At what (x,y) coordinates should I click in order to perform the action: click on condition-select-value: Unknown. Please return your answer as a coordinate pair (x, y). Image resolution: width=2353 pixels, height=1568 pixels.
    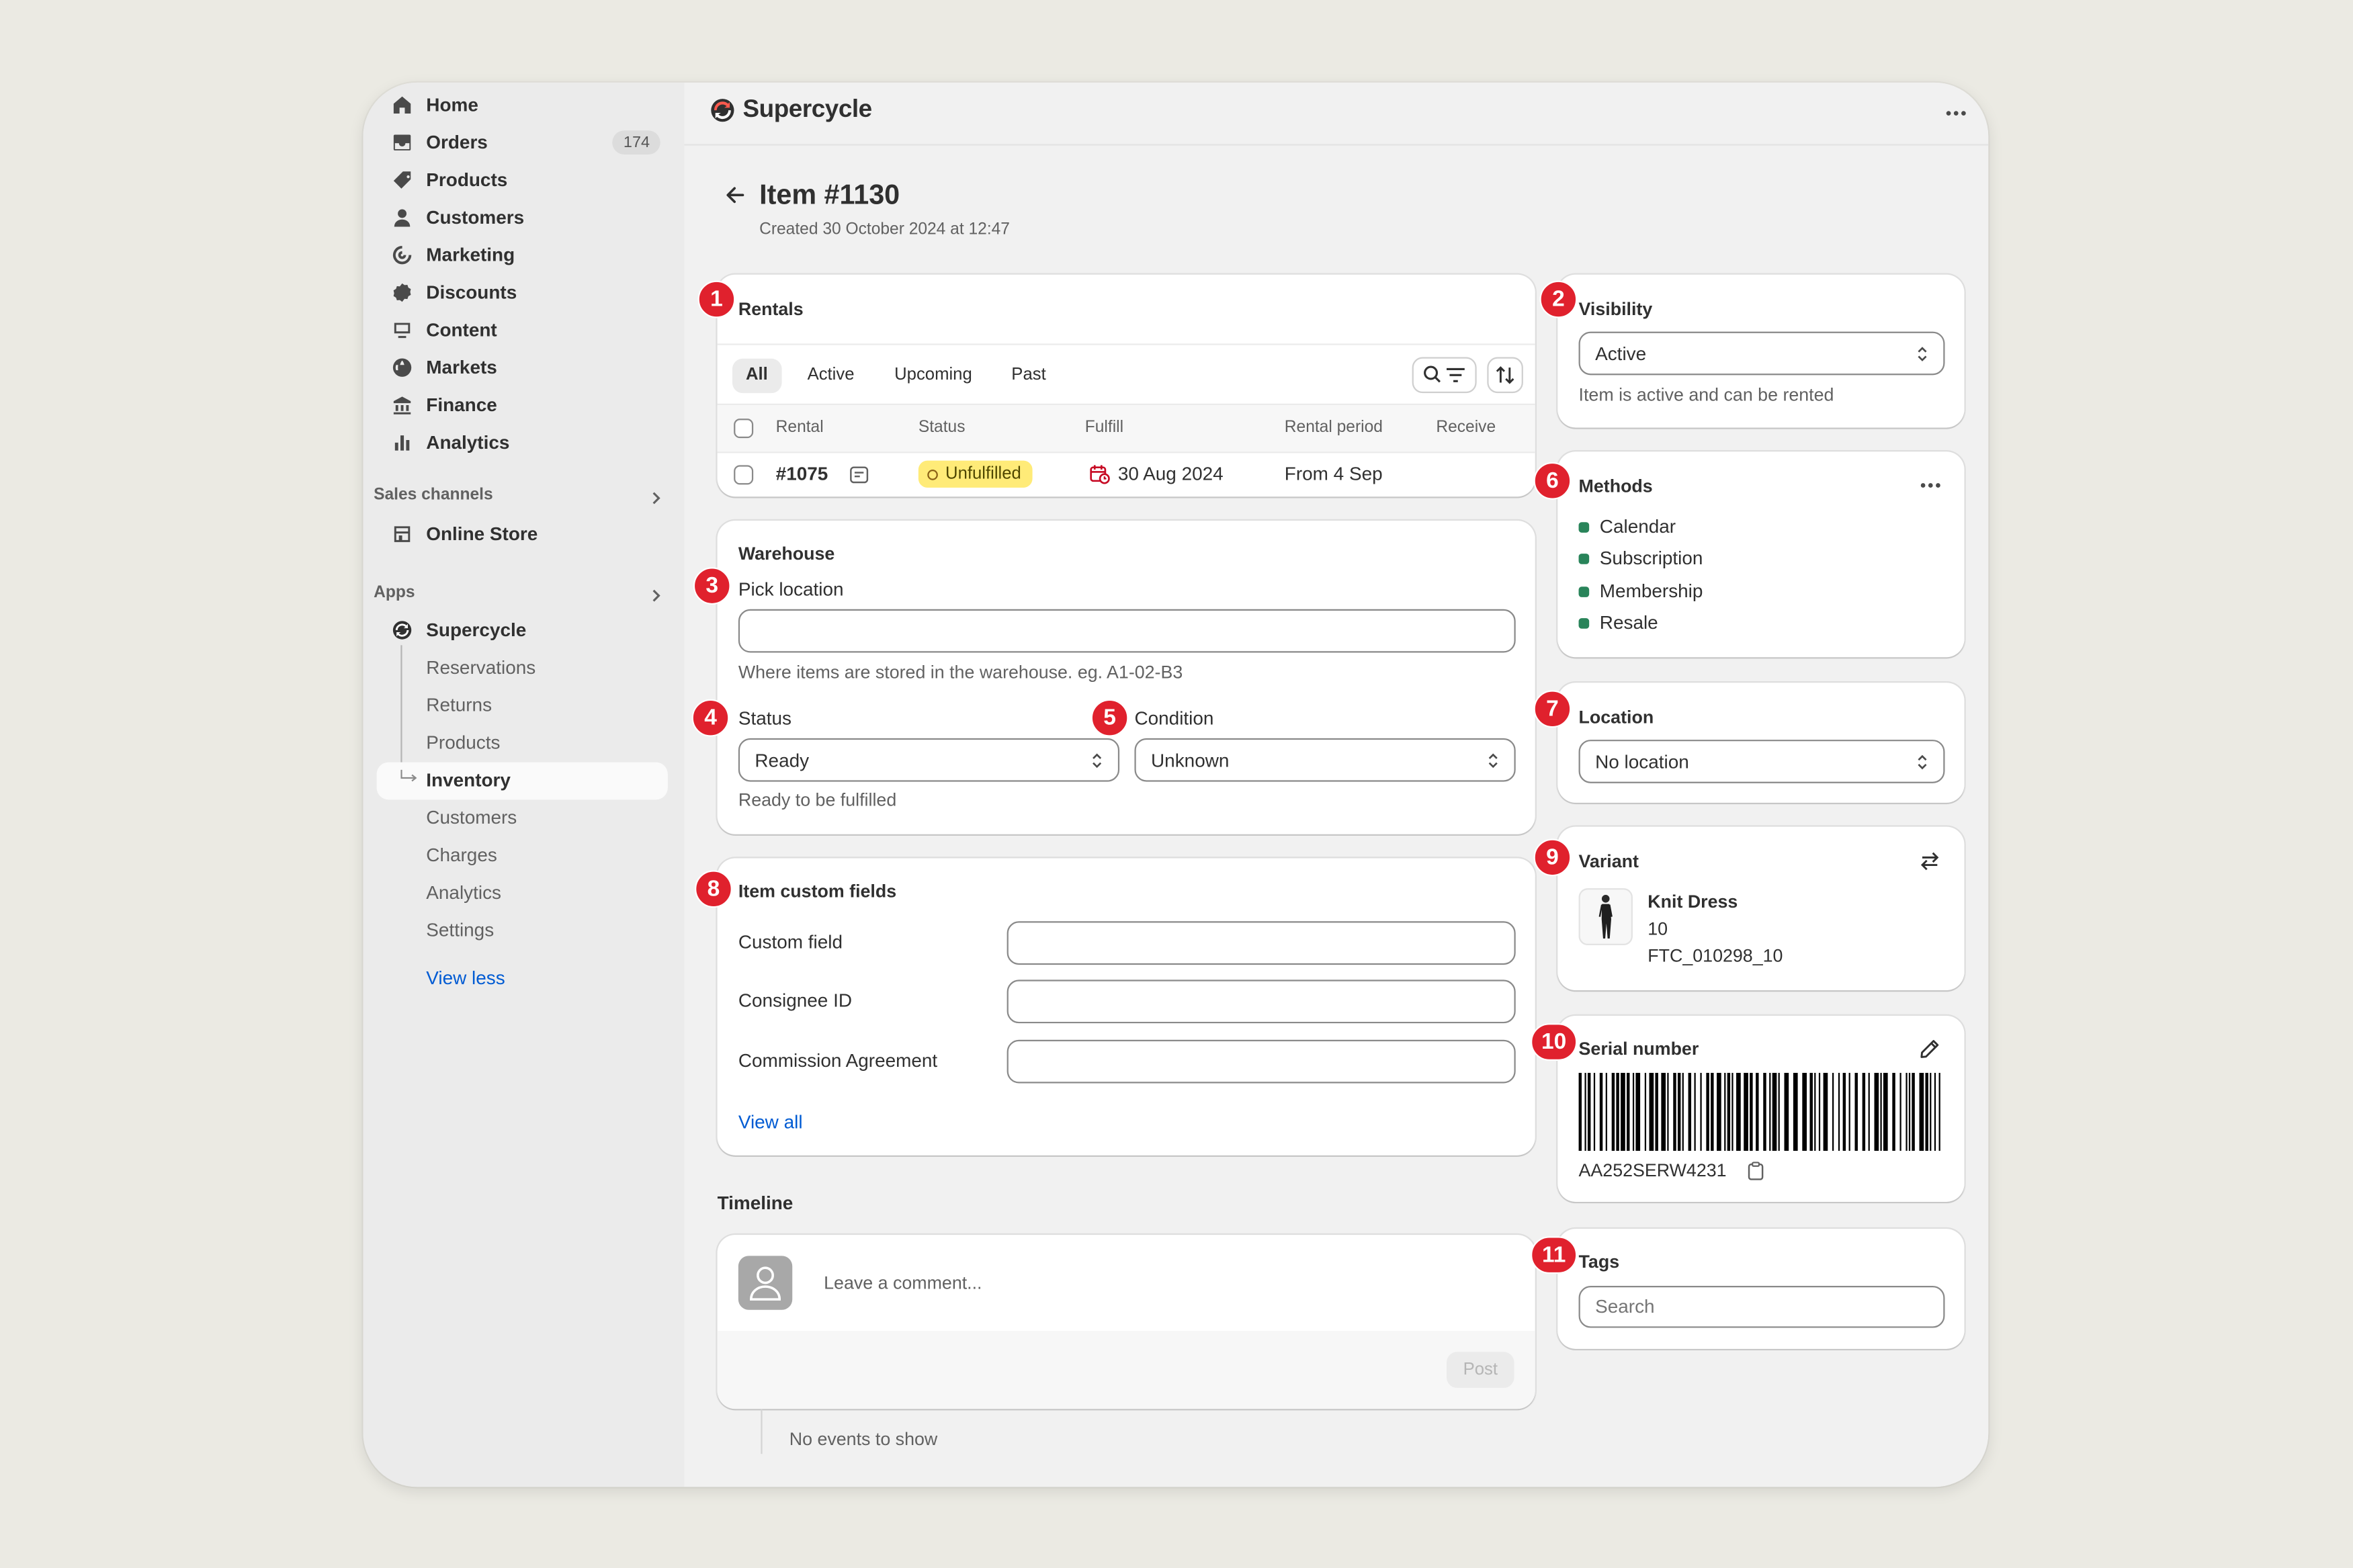
    Looking at the image, I should click on (1190, 760).